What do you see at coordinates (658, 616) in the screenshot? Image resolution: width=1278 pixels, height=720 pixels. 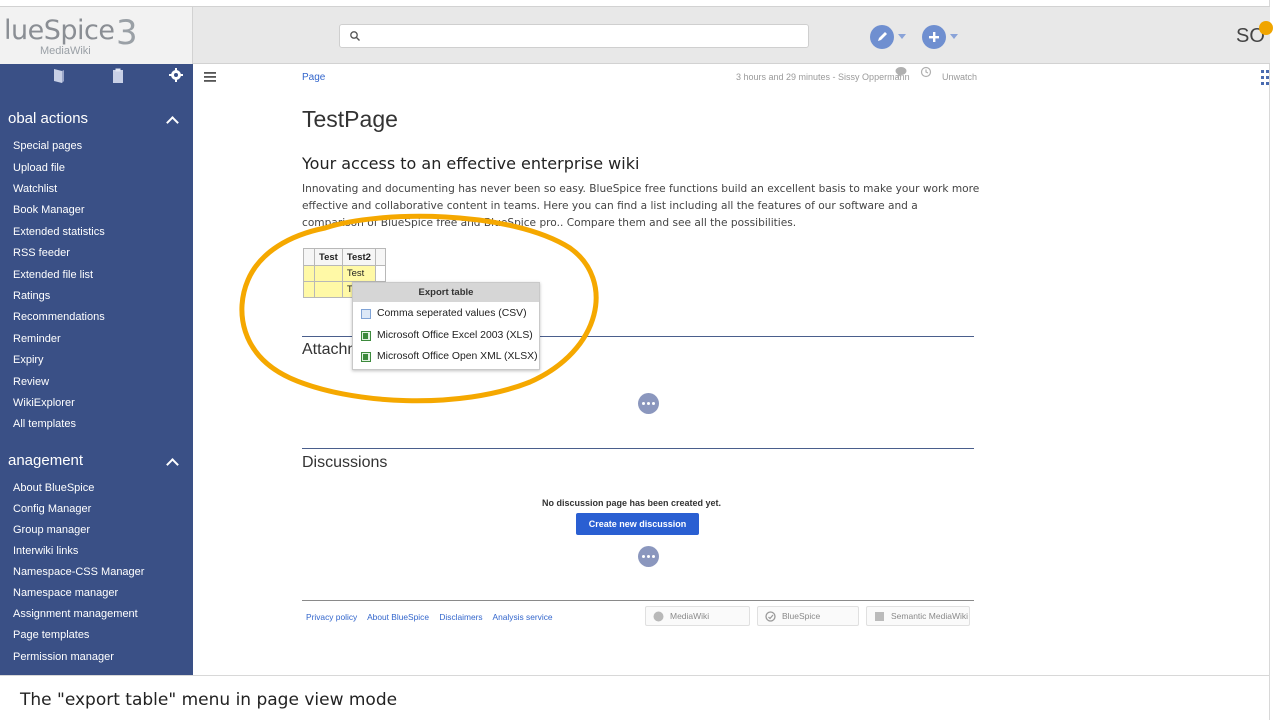 I see `mediawiki-icon` at bounding box center [658, 616].